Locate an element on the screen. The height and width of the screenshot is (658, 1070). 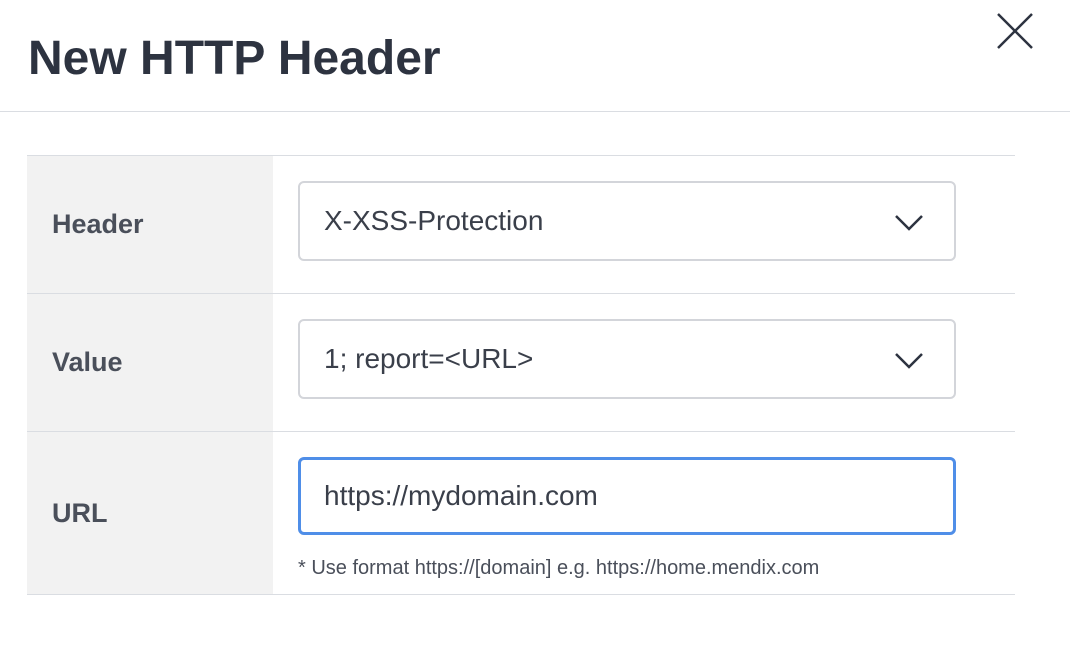
header-selected-value: X-XSS-Protection is located at coordinates (434, 220).